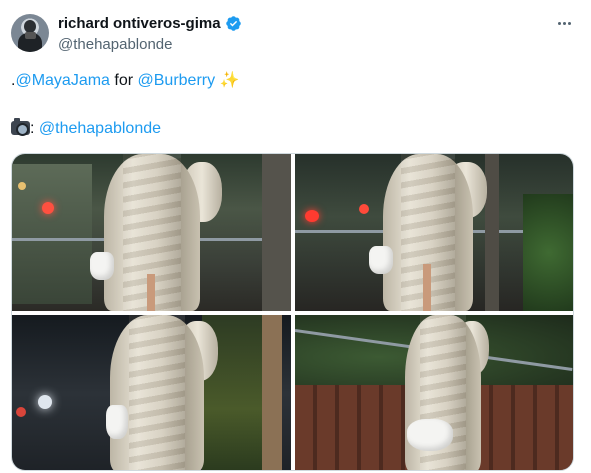 The width and height of the screenshot is (591, 473). What do you see at coordinates (564, 23) in the screenshot?
I see `more-options-icon` at bounding box center [564, 23].